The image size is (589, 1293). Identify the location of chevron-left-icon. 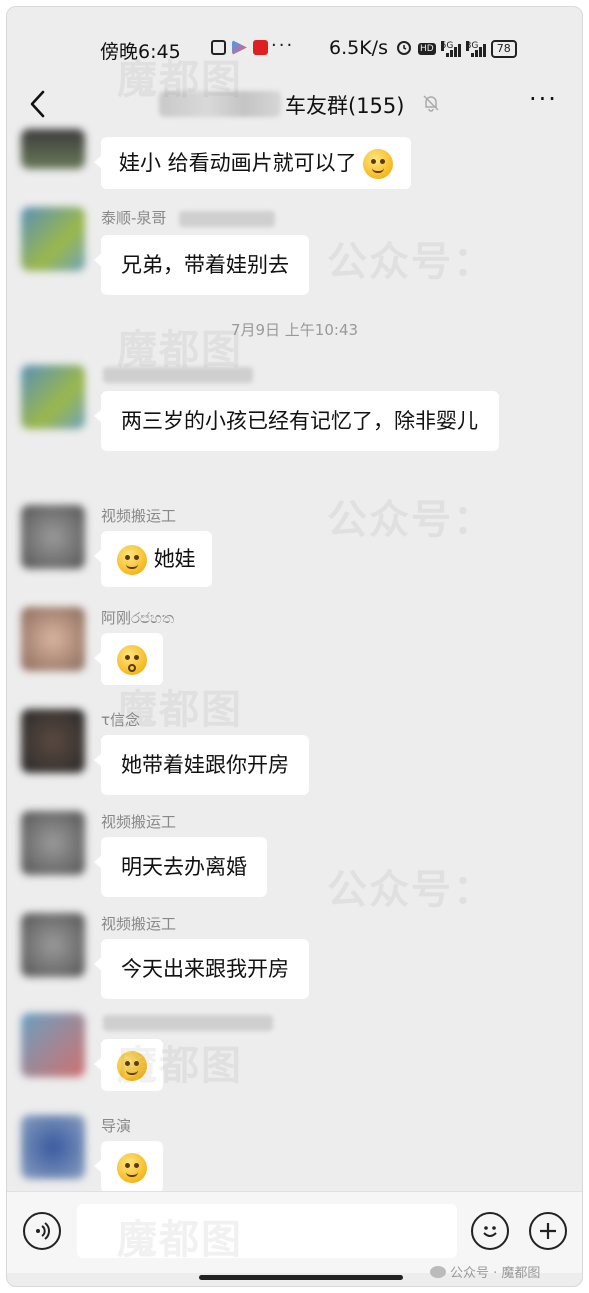
(37, 104).